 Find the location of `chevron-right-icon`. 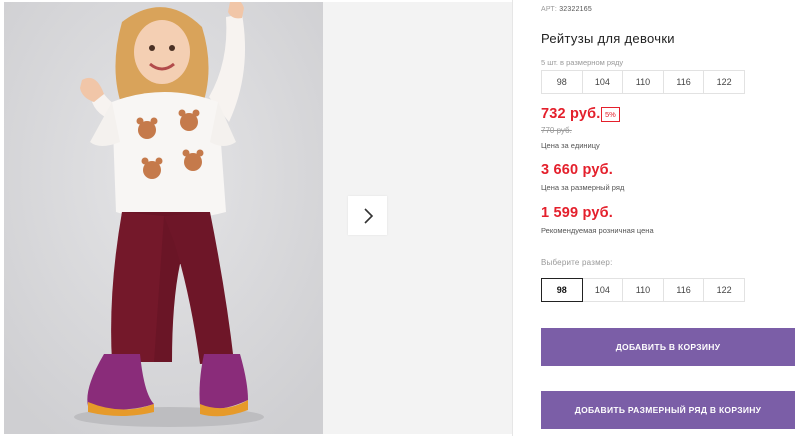

chevron-right-icon is located at coordinates (368, 215).